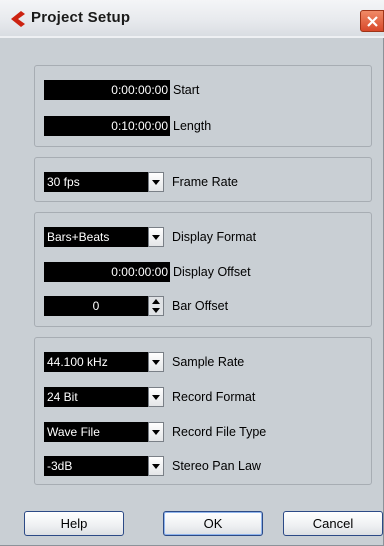 Image resolution: width=384 pixels, height=546 pixels. What do you see at coordinates (96, 466) in the screenshot?
I see `stereo-pan-law-select: -3dB` at bounding box center [96, 466].